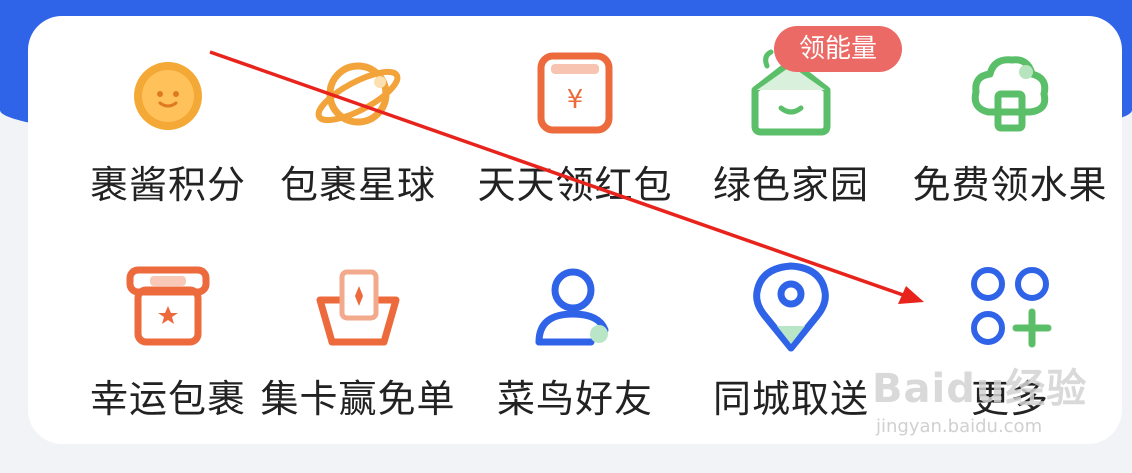 The width and height of the screenshot is (1132, 473). Describe the element at coordinates (575, 306) in the screenshot. I see `friend-icon` at that location.